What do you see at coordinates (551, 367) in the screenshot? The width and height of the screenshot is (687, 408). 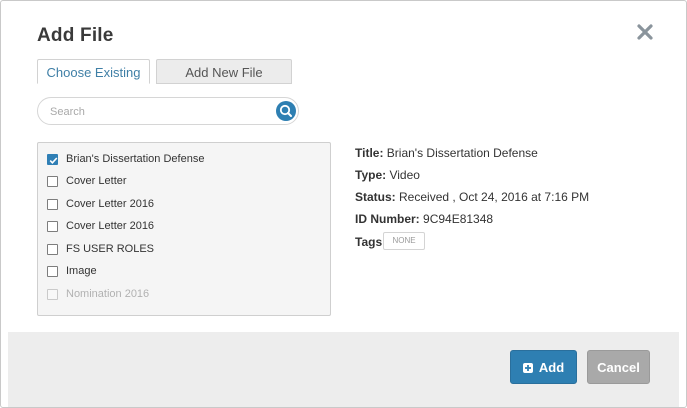 I see `add-button-label: Add` at bounding box center [551, 367].